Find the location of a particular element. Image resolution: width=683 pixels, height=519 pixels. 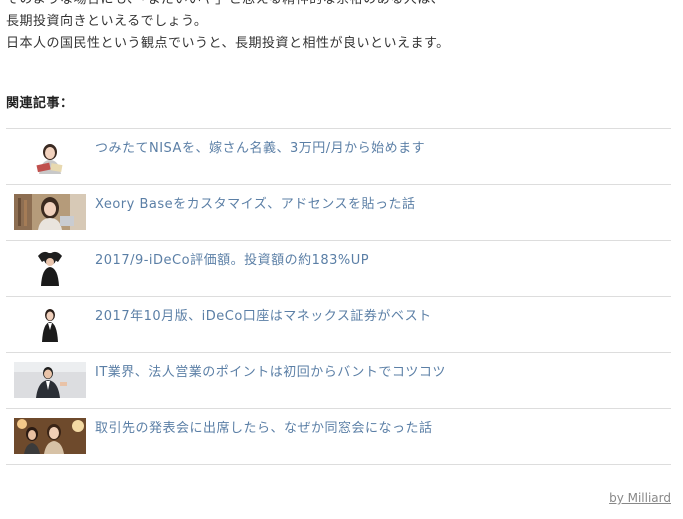

related-article-item: IT業界、法人営業のポイントは初回からバントでコツコツ is located at coordinates (338, 381).